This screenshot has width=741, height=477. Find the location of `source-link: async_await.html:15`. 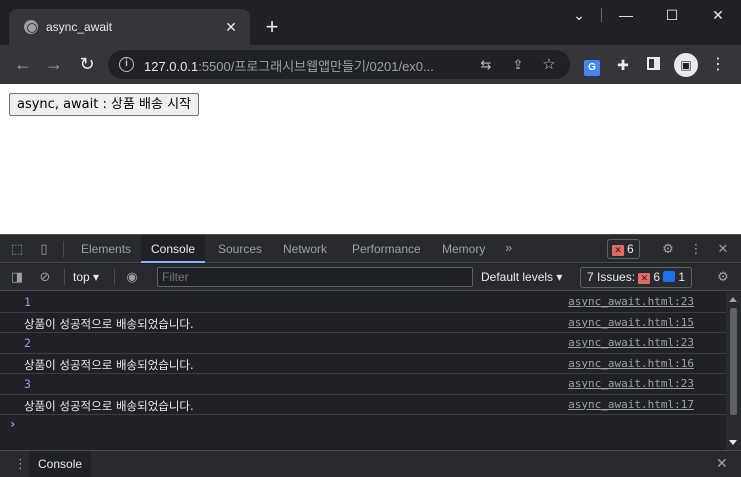

source-link: async_await.html:15 is located at coordinates (631, 322).